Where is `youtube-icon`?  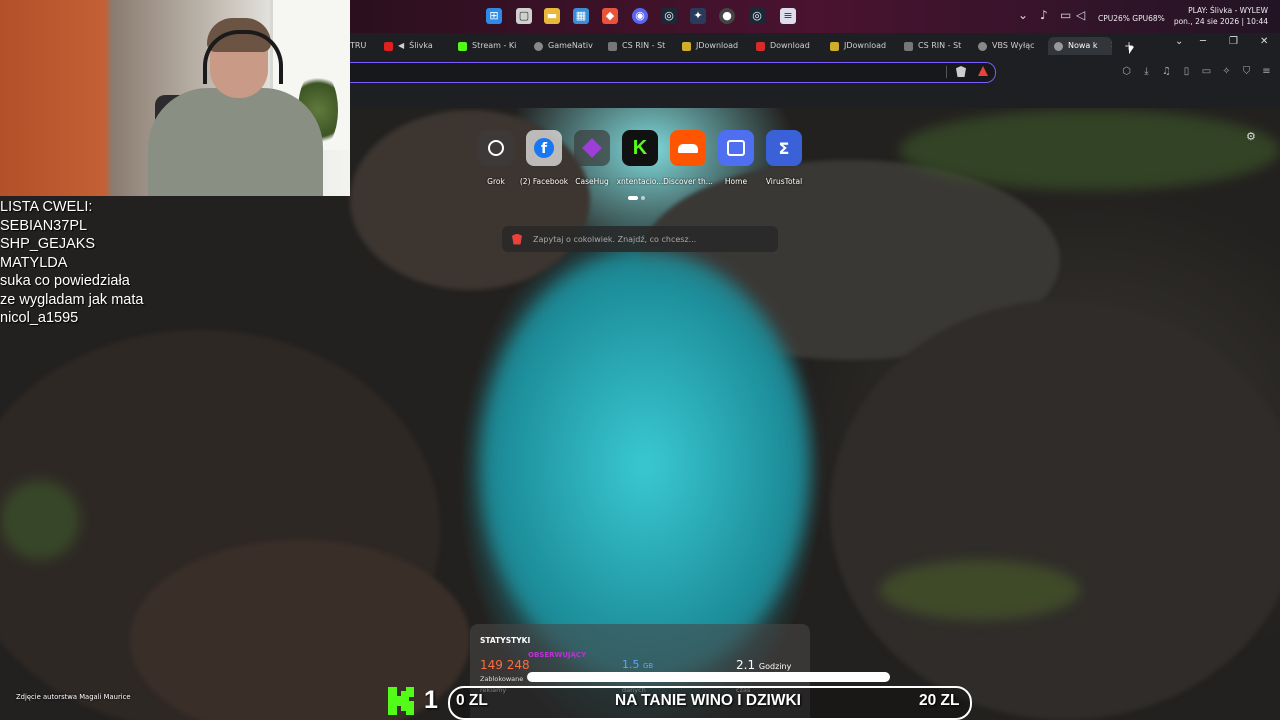 youtube-icon is located at coordinates (388, 46).